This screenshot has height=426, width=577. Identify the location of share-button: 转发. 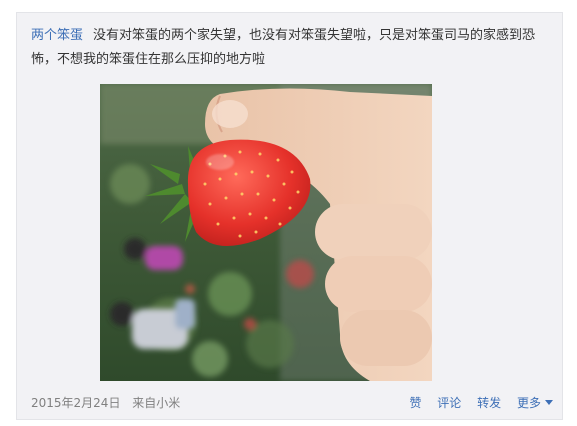
(489, 403).